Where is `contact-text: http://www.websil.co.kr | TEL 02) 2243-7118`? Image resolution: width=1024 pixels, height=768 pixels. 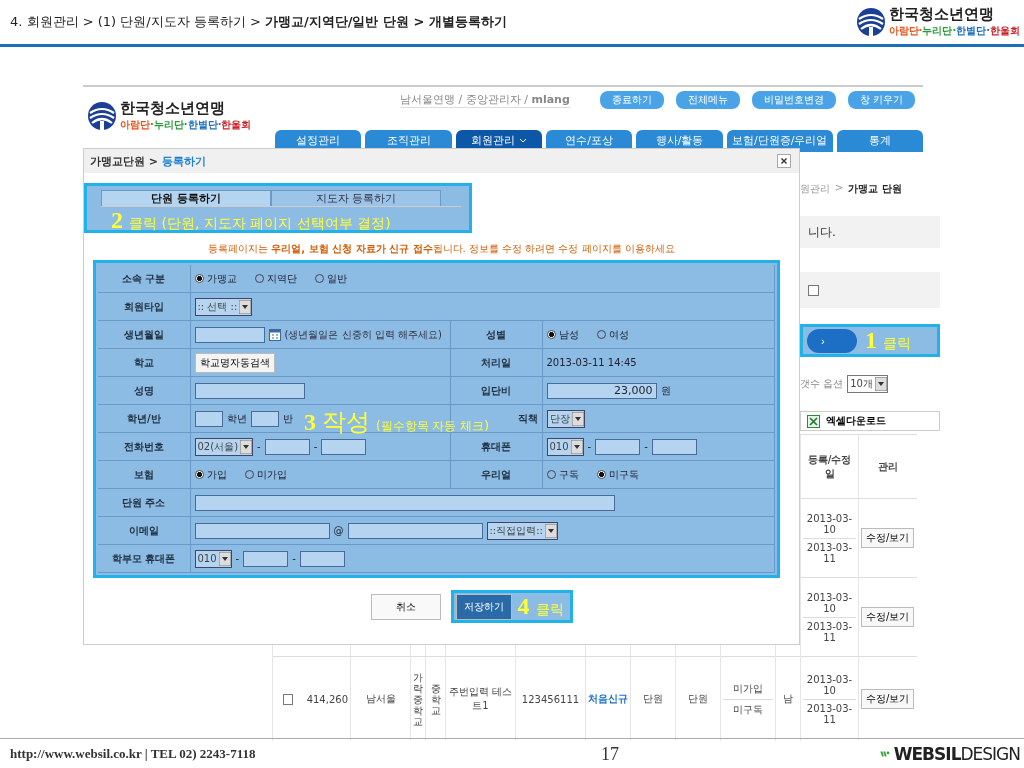 contact-text: http://www.websil.co.kr | TEL 02) 2243-7118 is located at coordinates (133, 754).